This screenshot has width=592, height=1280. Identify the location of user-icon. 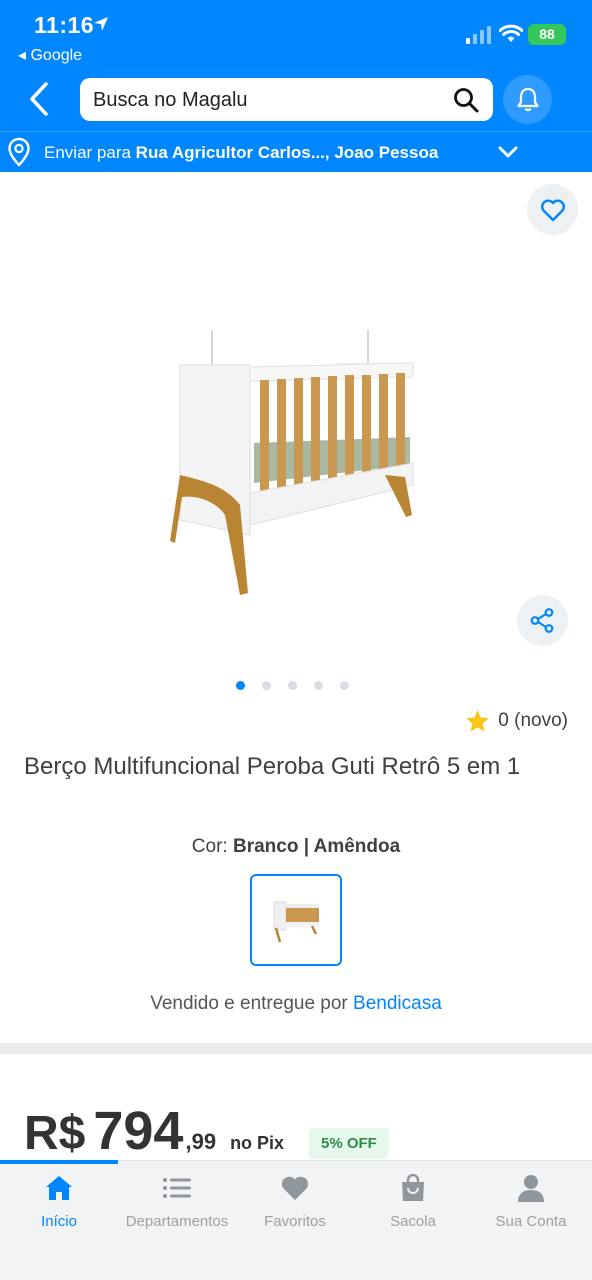
(531, 1188).